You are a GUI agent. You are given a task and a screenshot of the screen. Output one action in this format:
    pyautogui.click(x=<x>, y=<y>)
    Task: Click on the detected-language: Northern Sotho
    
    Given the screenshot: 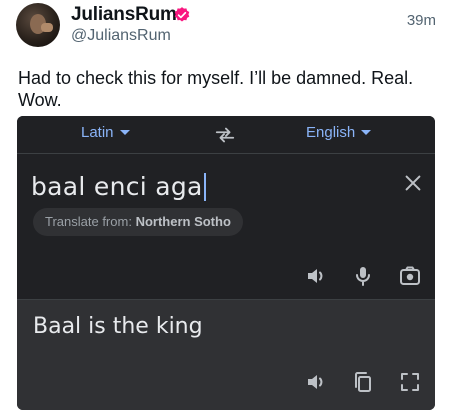 What is the action you would take?
    pyautogui.click(x=183, y=221)
    